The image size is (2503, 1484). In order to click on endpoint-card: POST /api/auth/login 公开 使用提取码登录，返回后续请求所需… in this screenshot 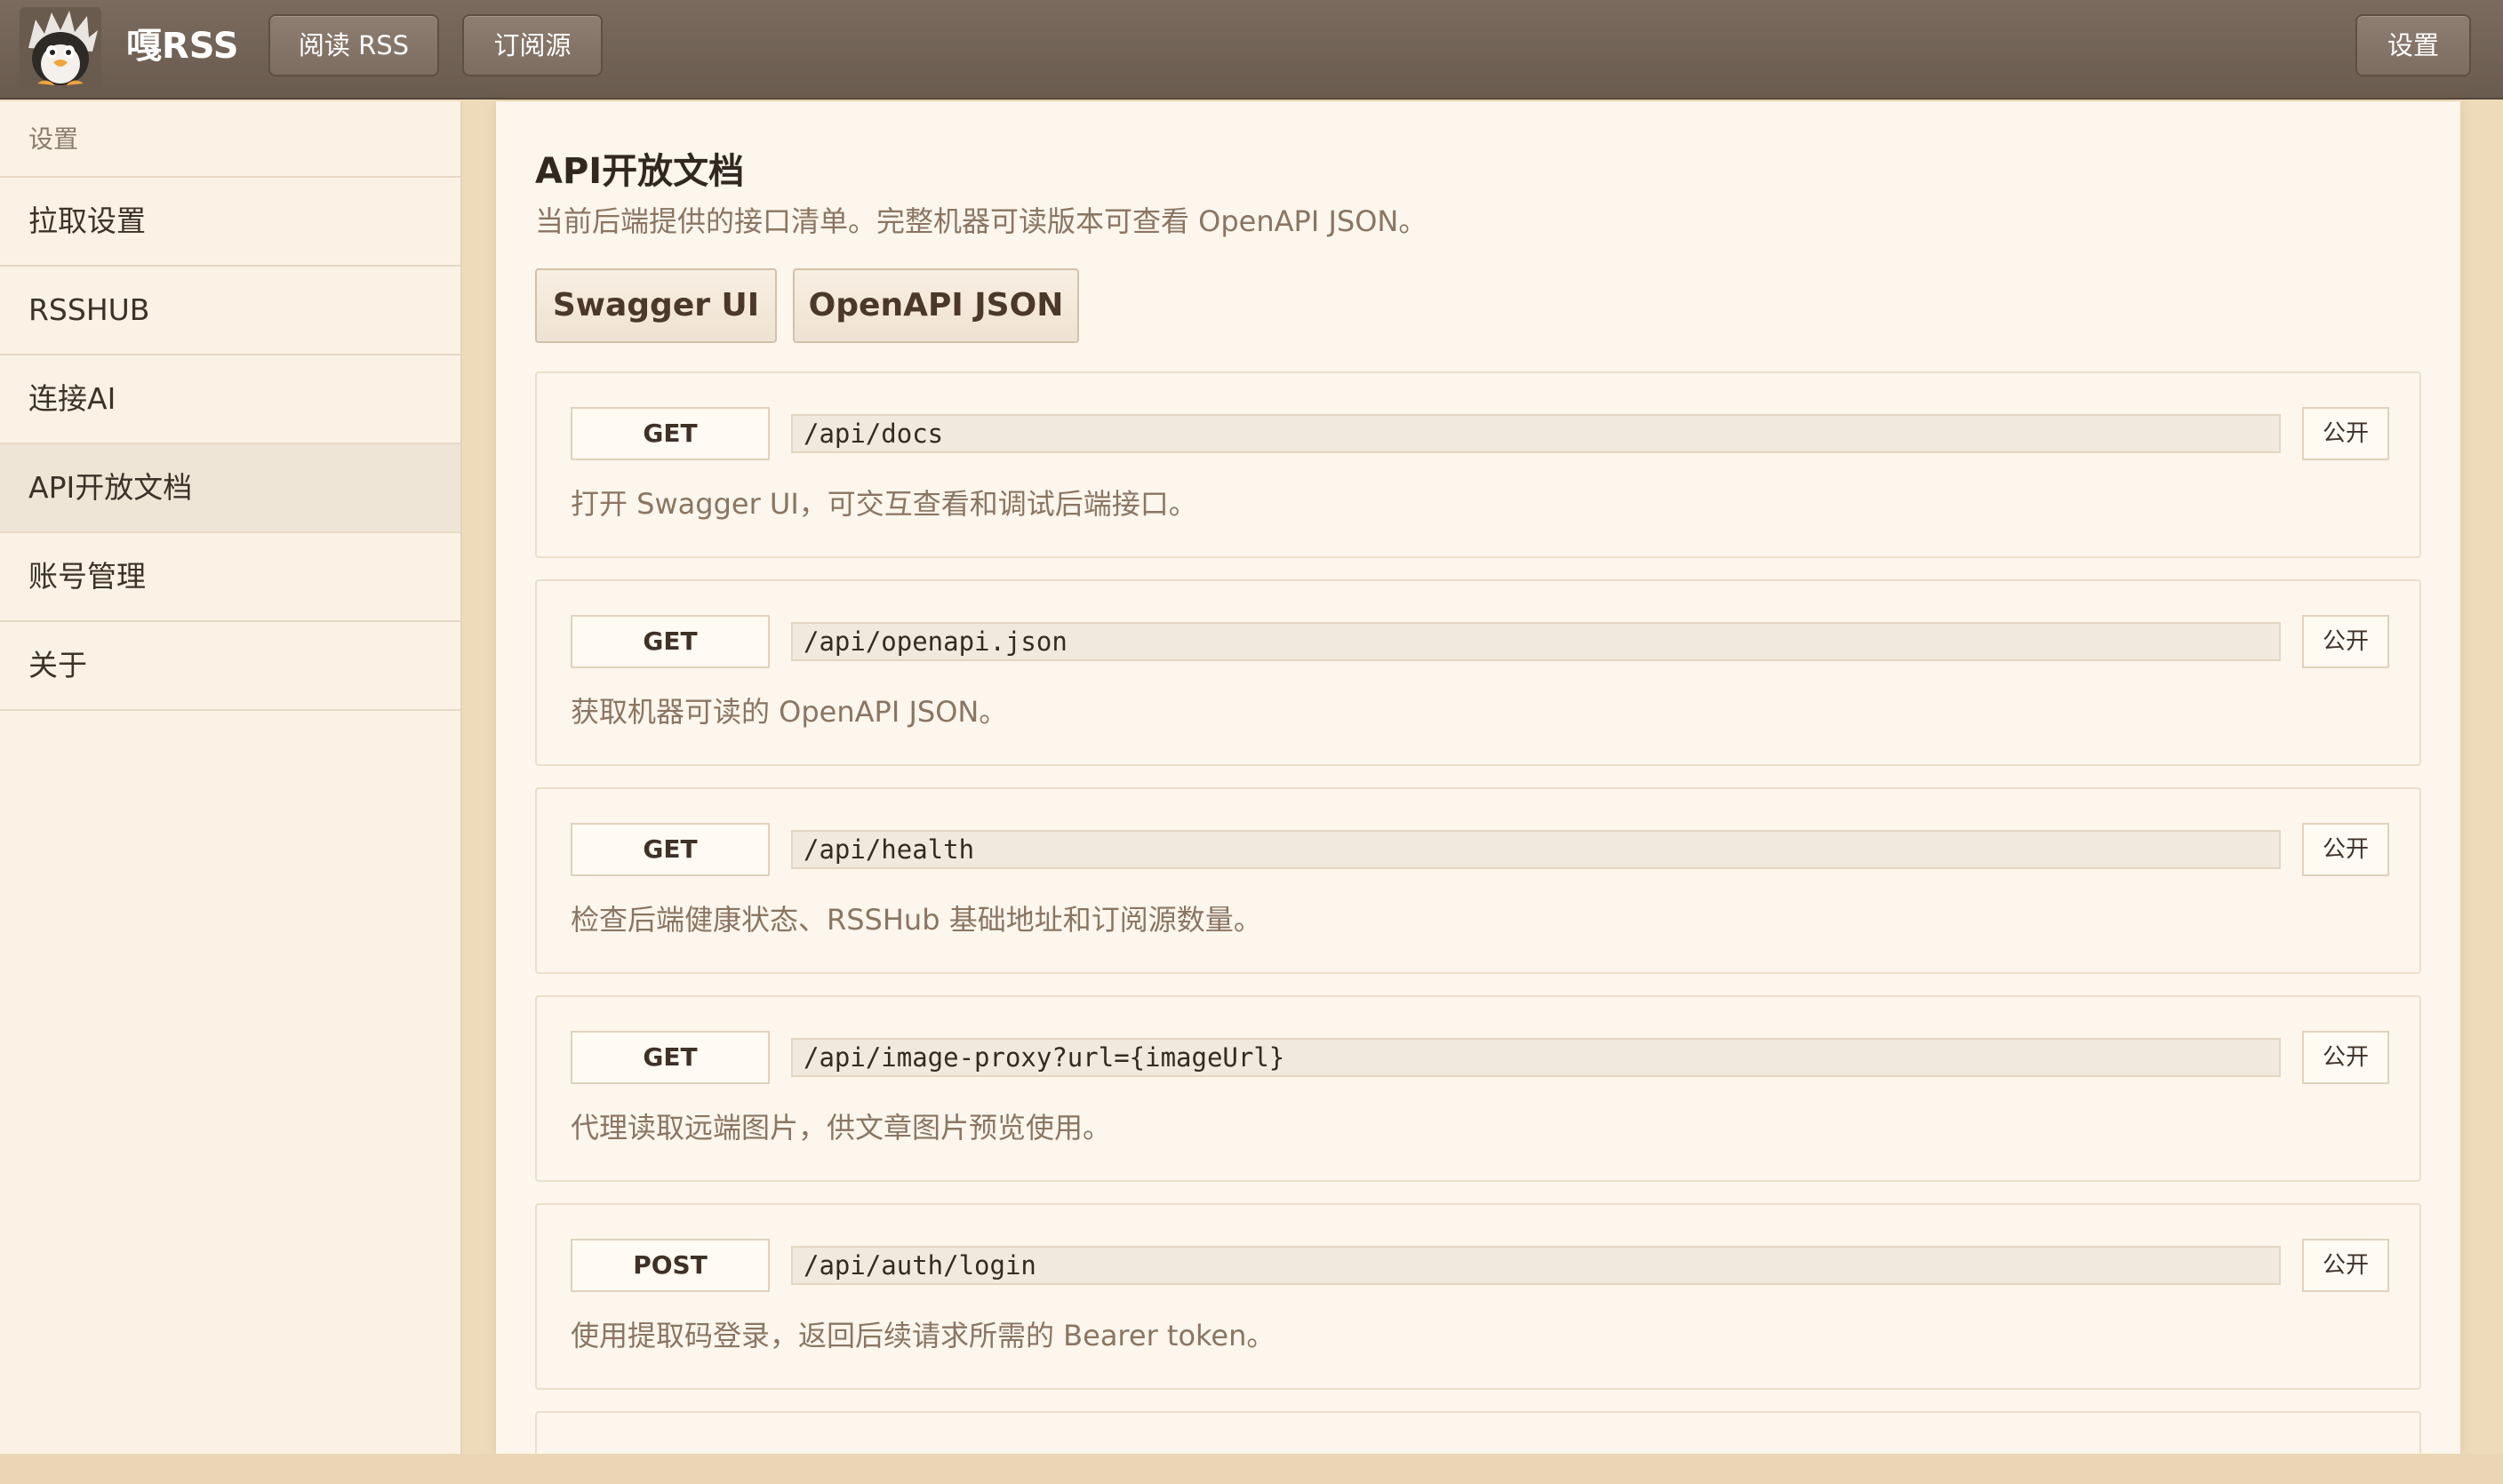, I will do `click(1478, 1297)`.